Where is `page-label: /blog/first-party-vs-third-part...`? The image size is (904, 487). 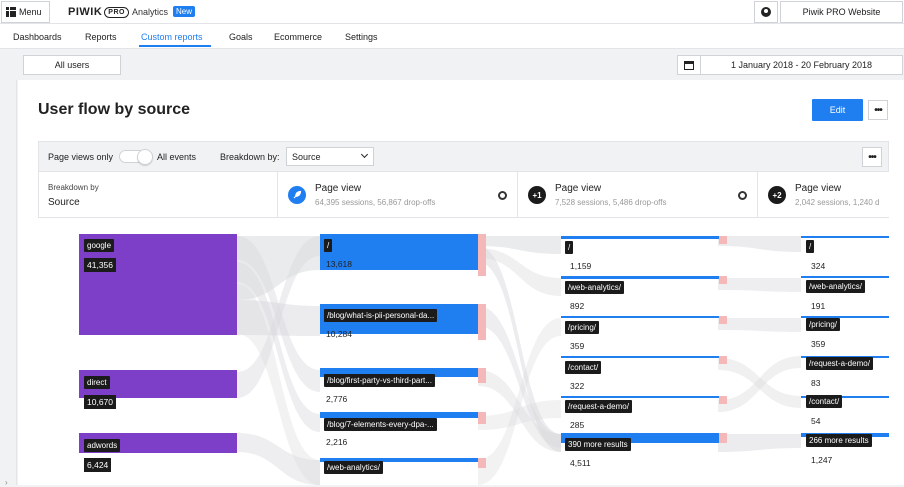
page-label: /blog/first-party-vs-third-part... is located at coordinates (379, 380).